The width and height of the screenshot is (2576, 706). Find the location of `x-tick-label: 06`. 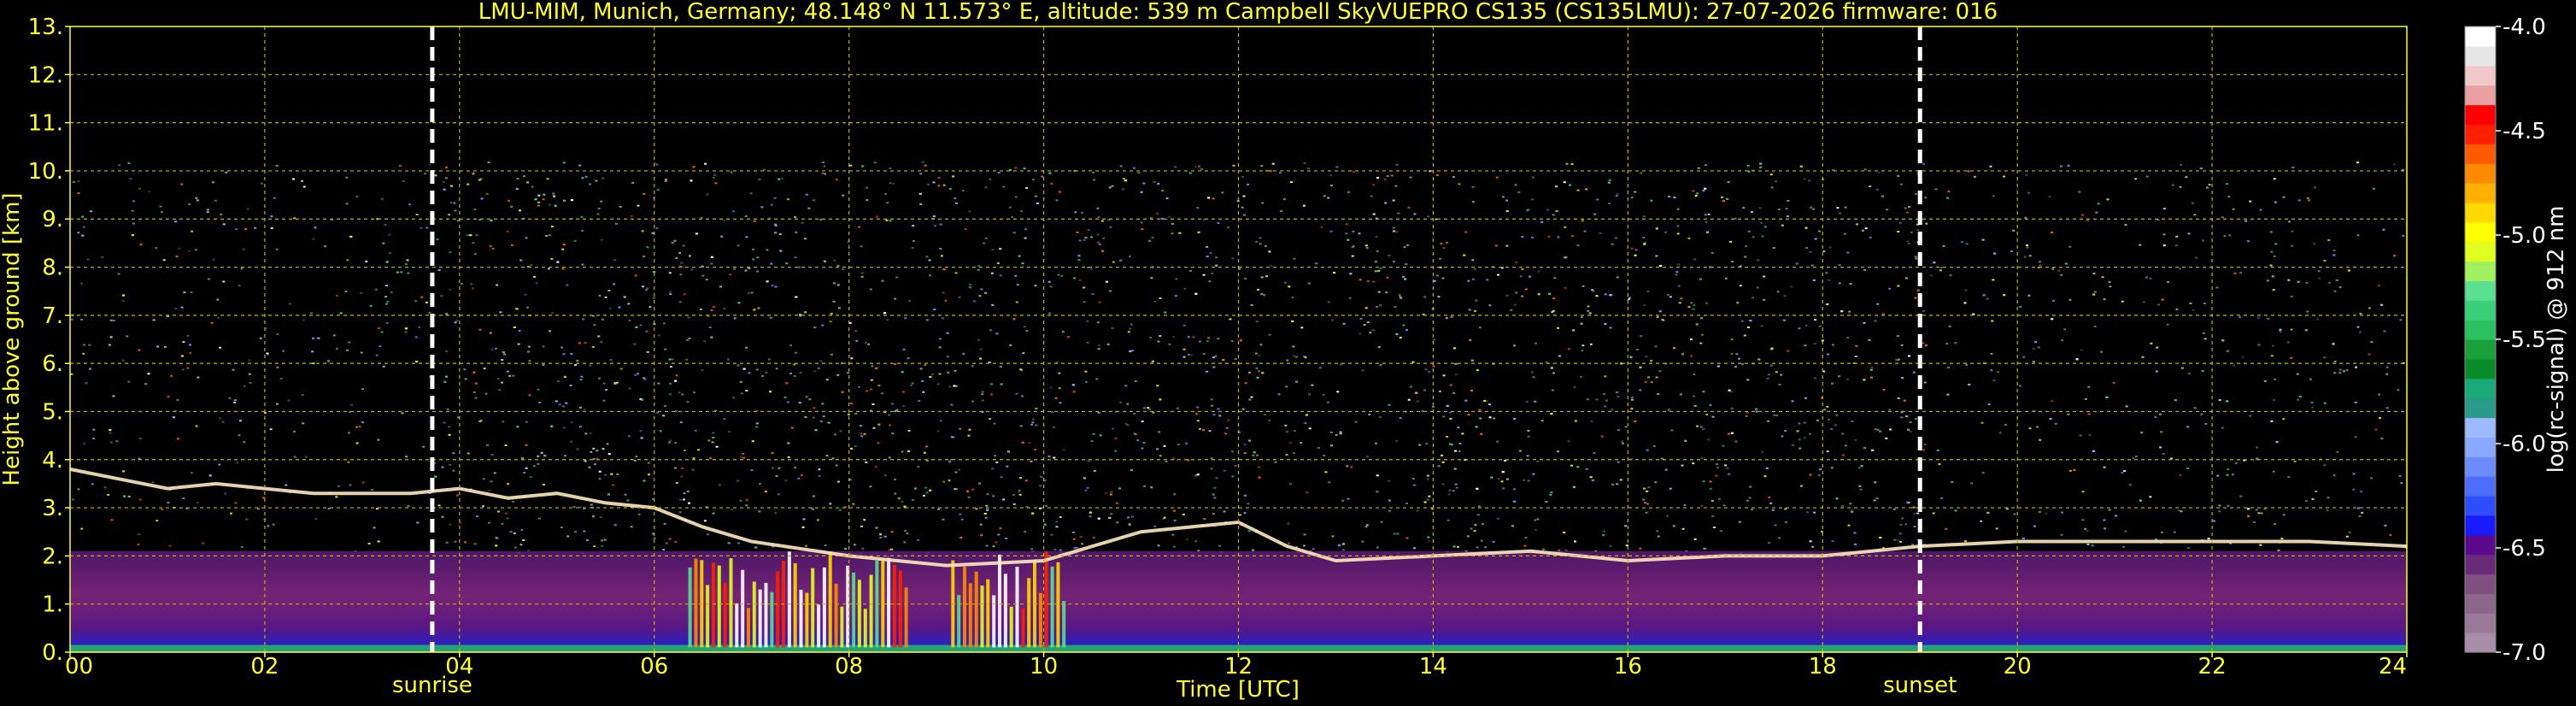

x-tick-label: 06 is located at coordinates (654, 667).